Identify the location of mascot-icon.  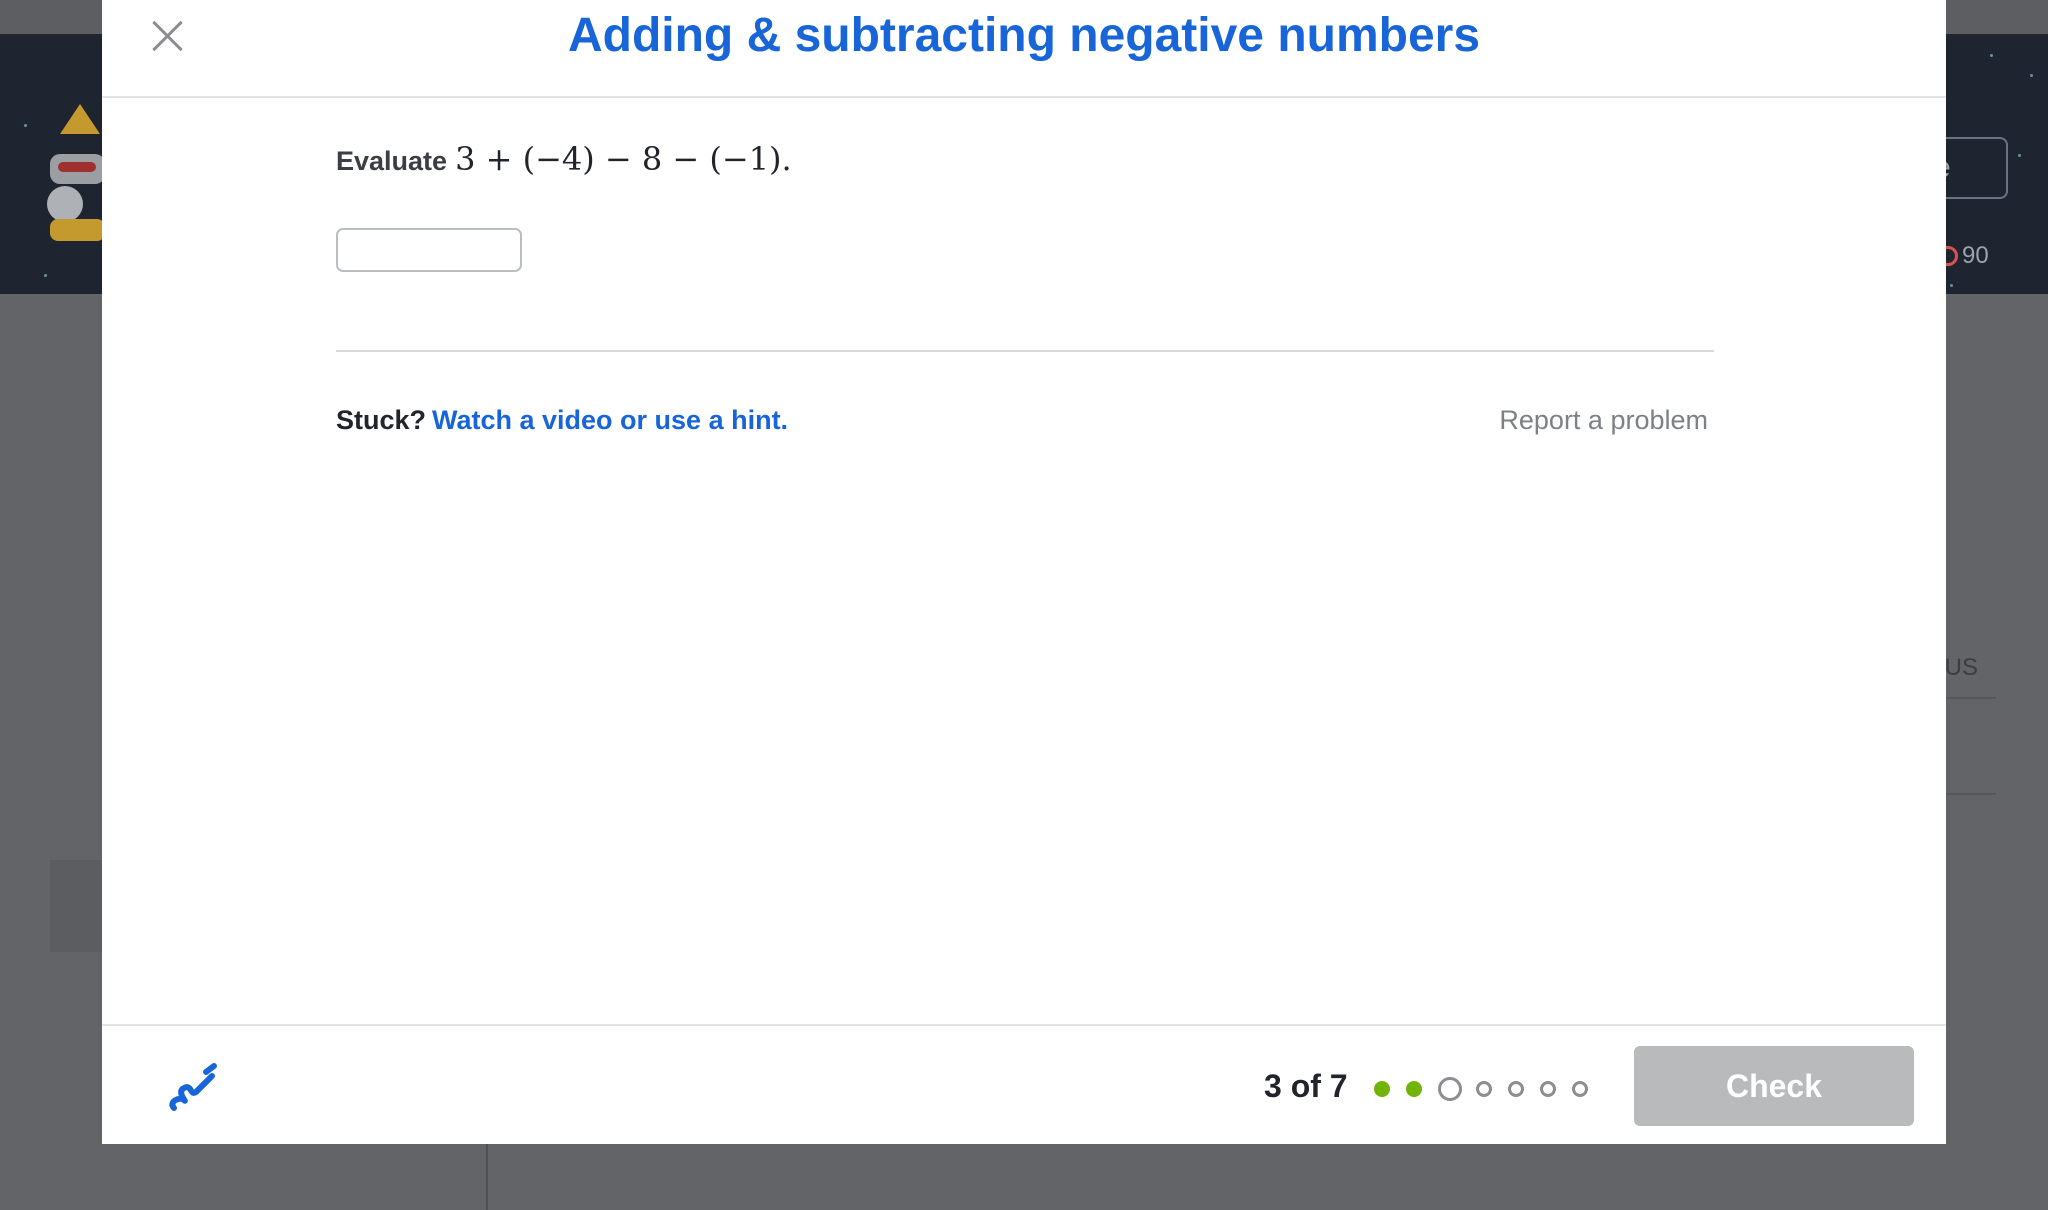
(76, 172).